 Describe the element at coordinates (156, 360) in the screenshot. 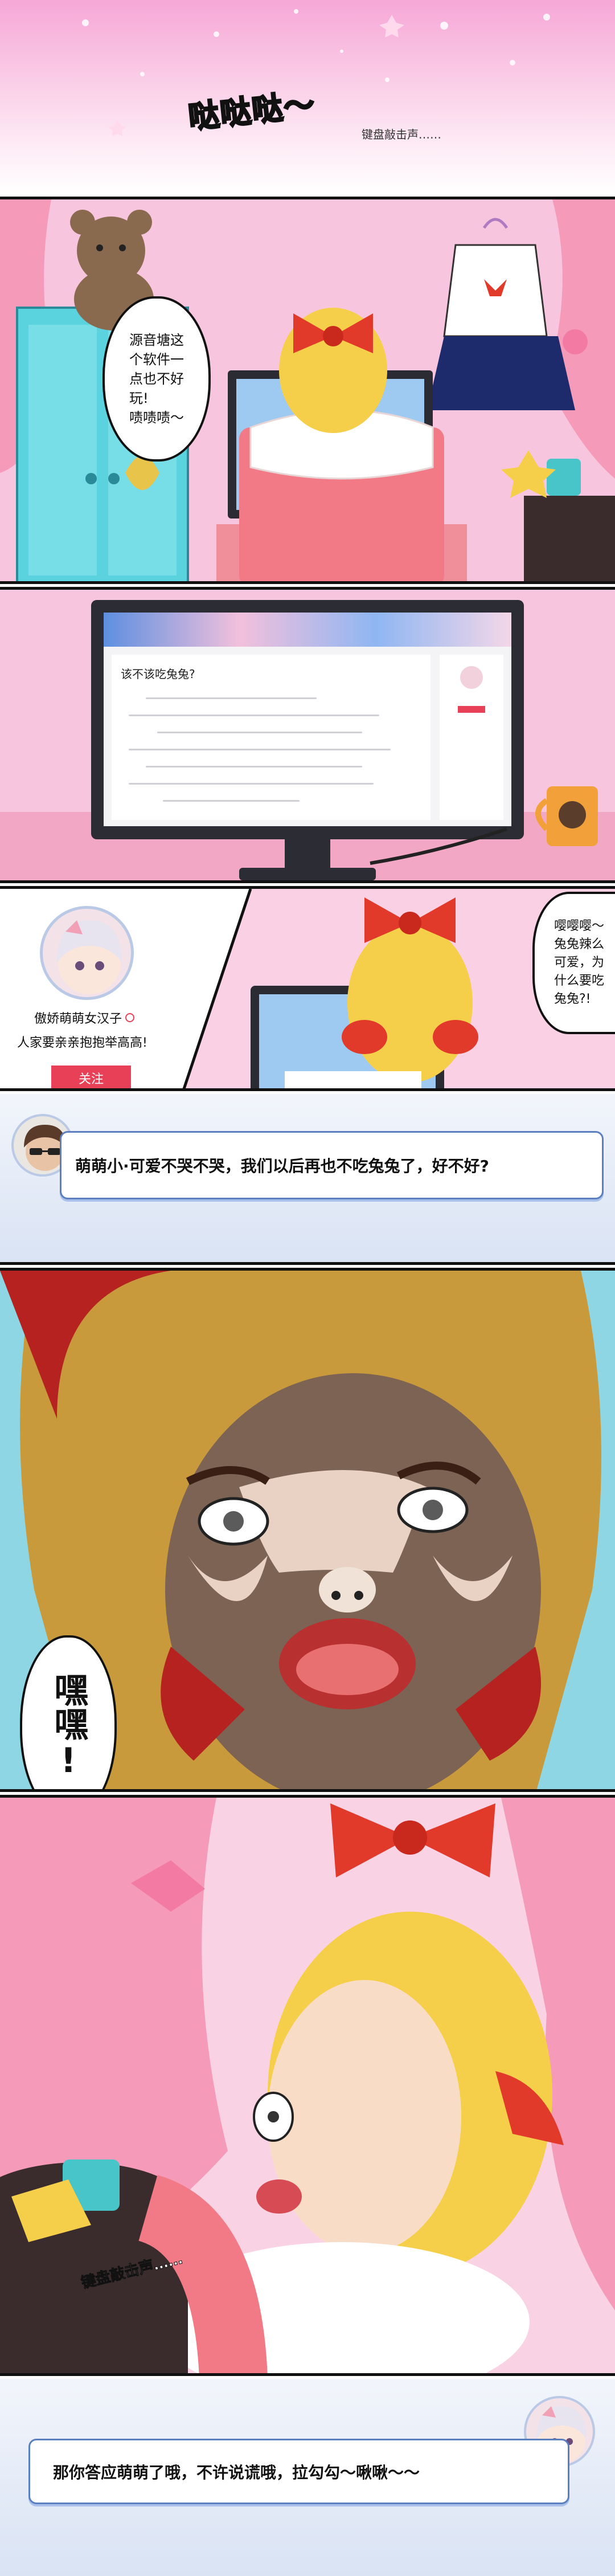

I see `bubble-line: 个软件一` at that location.